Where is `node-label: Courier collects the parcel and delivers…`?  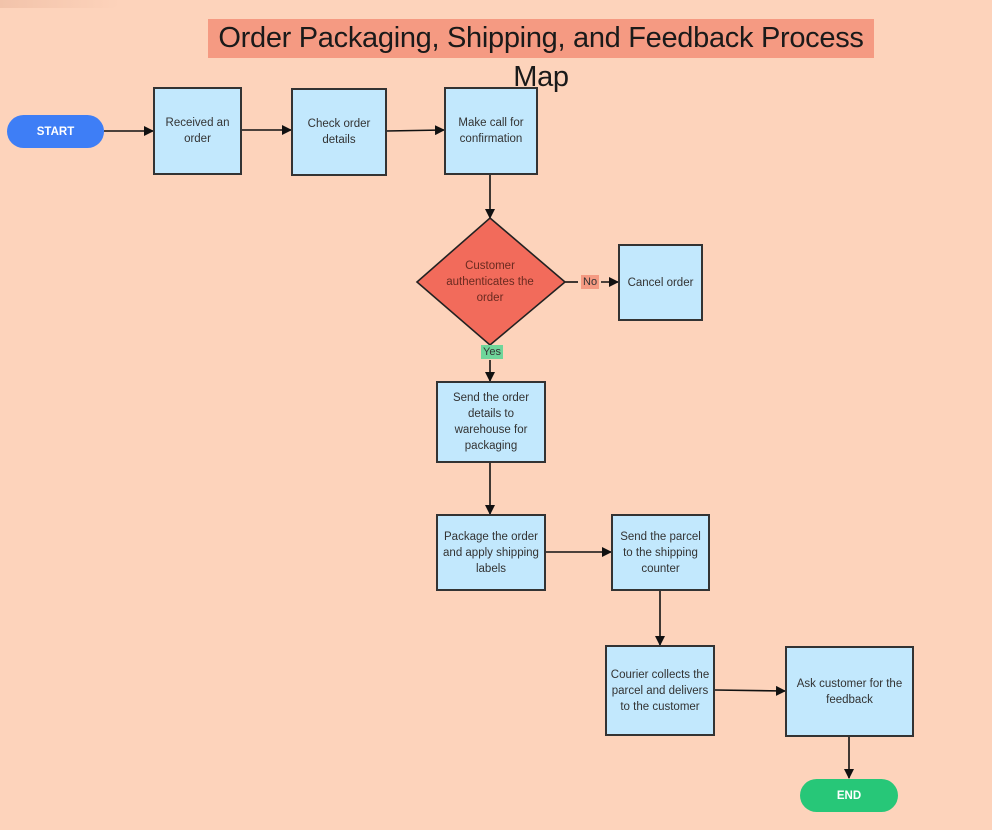
node-label: Courier collects the parcel and delivers… is located at coordinates (660, 690).